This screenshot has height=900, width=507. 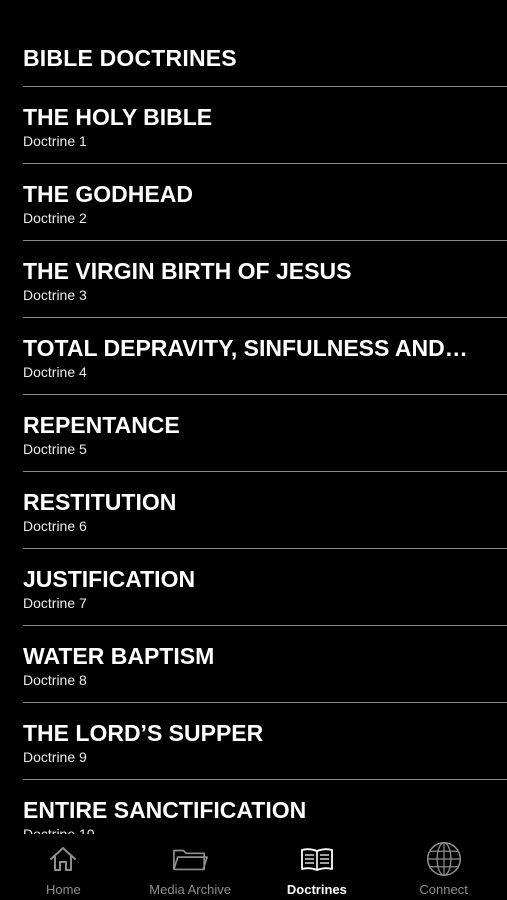 What do you see at coordinates (55, 372) in the screenshot?
I see `doctrine-number: Doctrine 4` at bounding box center [55, 372].